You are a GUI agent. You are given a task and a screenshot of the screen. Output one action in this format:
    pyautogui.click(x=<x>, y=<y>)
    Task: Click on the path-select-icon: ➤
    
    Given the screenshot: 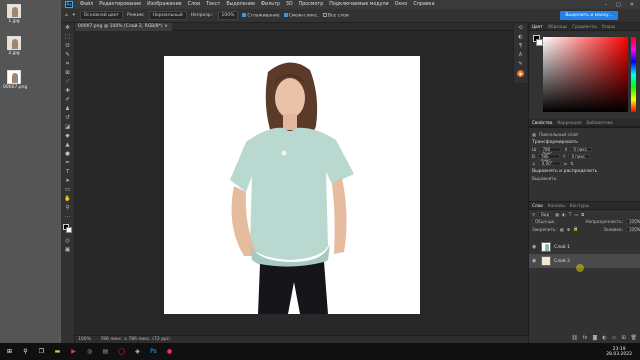 What is the action you would take?
    pyautogui.click(x=68, y=181)
    